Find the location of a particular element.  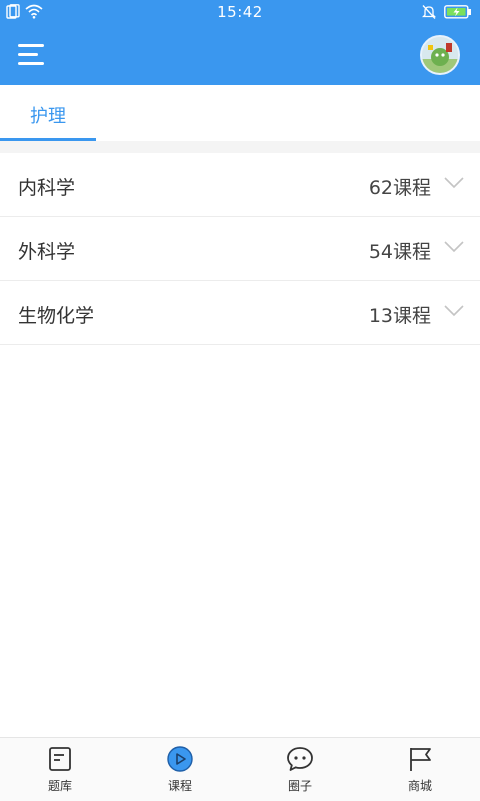

nav-label: 圈子 is located at coordinates (299, 786).